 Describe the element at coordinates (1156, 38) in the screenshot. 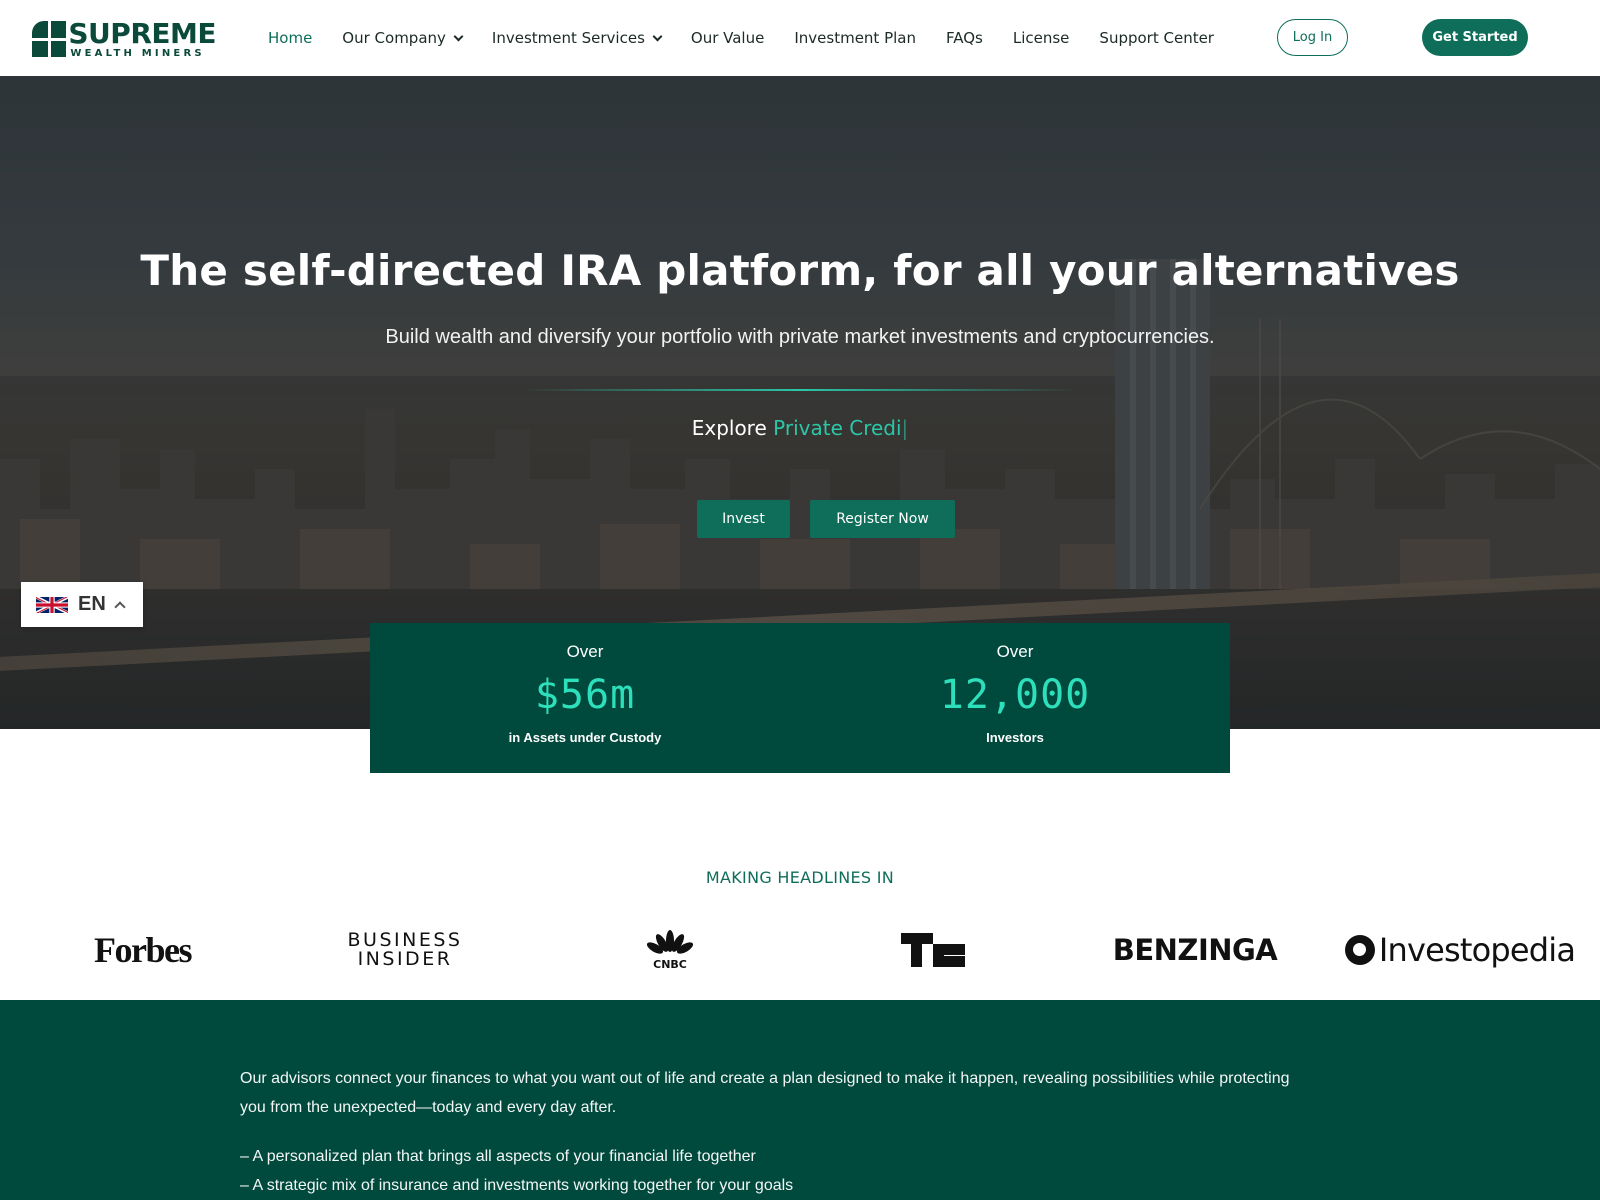

I see `nav-item-support-center: Support Center` at that location.